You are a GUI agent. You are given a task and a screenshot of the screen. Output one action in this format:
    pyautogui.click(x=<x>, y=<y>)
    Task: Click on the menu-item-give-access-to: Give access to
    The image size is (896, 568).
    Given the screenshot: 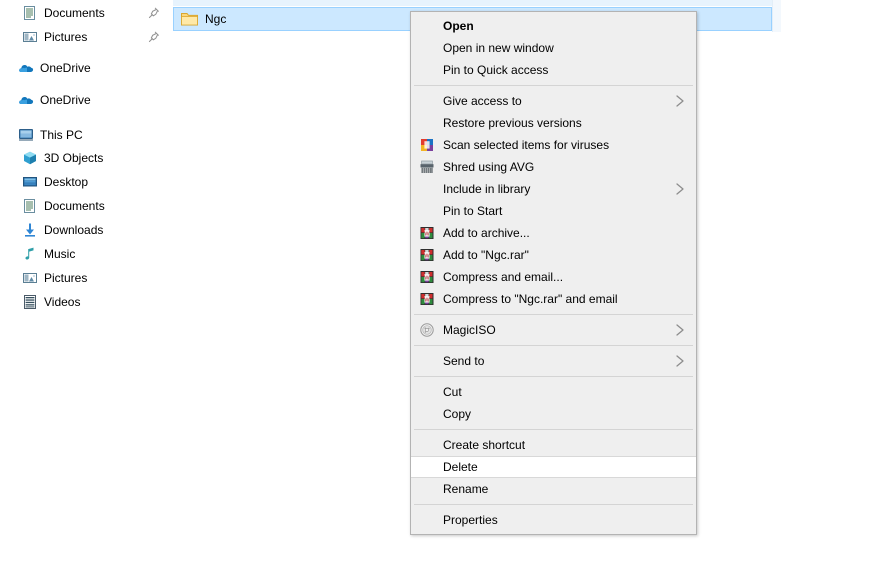 What is the action you would take?
    pyautogui.click(x=553, y=101)
    